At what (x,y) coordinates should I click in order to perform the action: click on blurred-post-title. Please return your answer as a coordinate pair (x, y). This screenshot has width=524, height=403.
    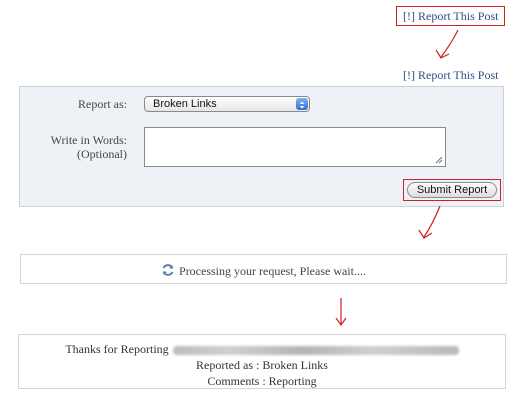
    Looking at the image, I should click on (315, 350).